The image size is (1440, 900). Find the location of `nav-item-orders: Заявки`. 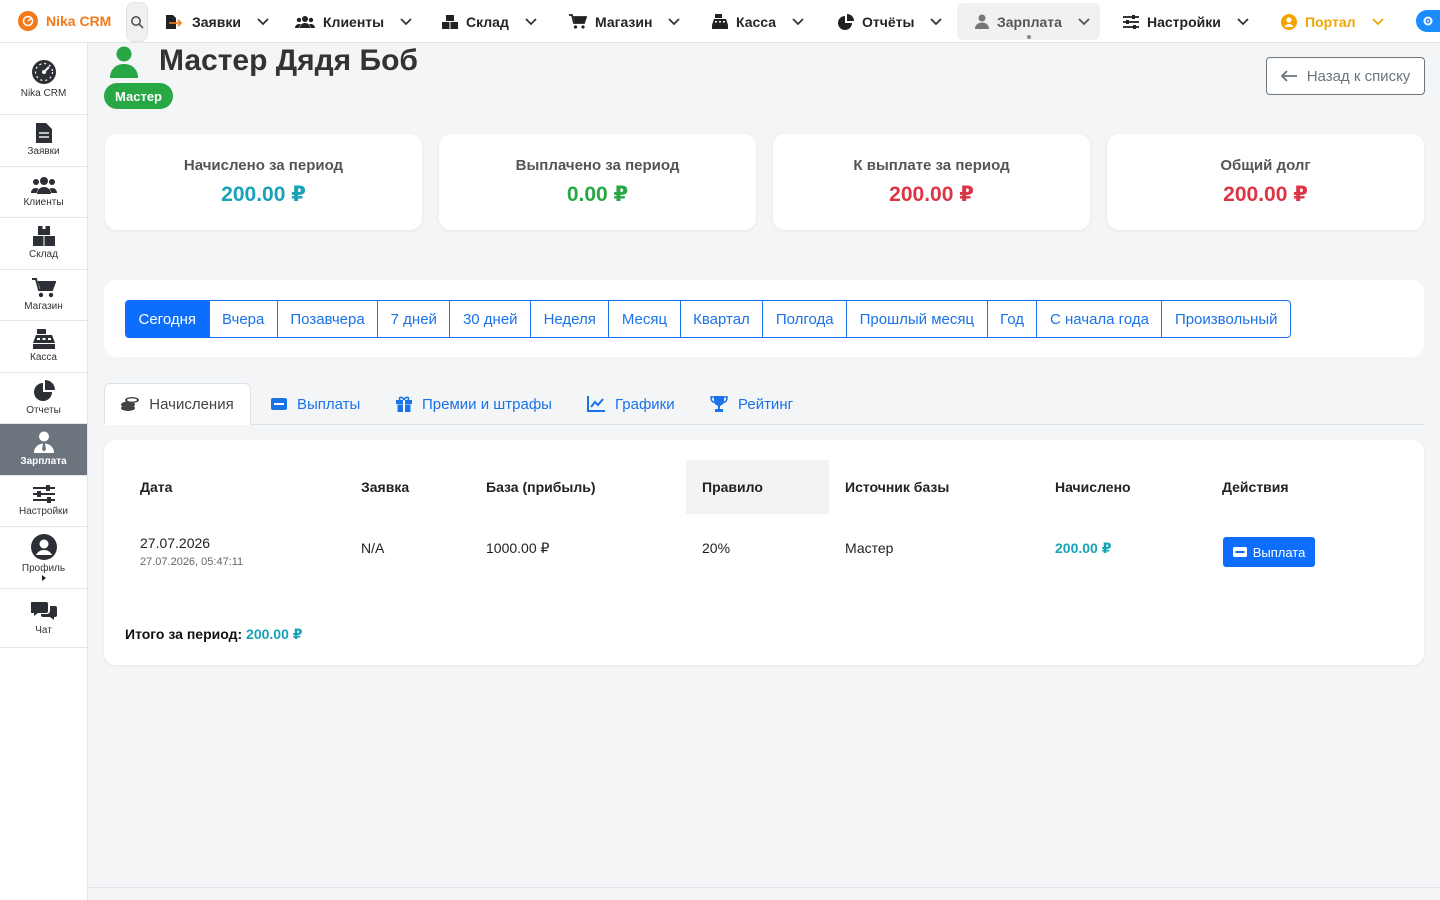

nav-item-orders: Заявки is located at coordinates (216, 21).